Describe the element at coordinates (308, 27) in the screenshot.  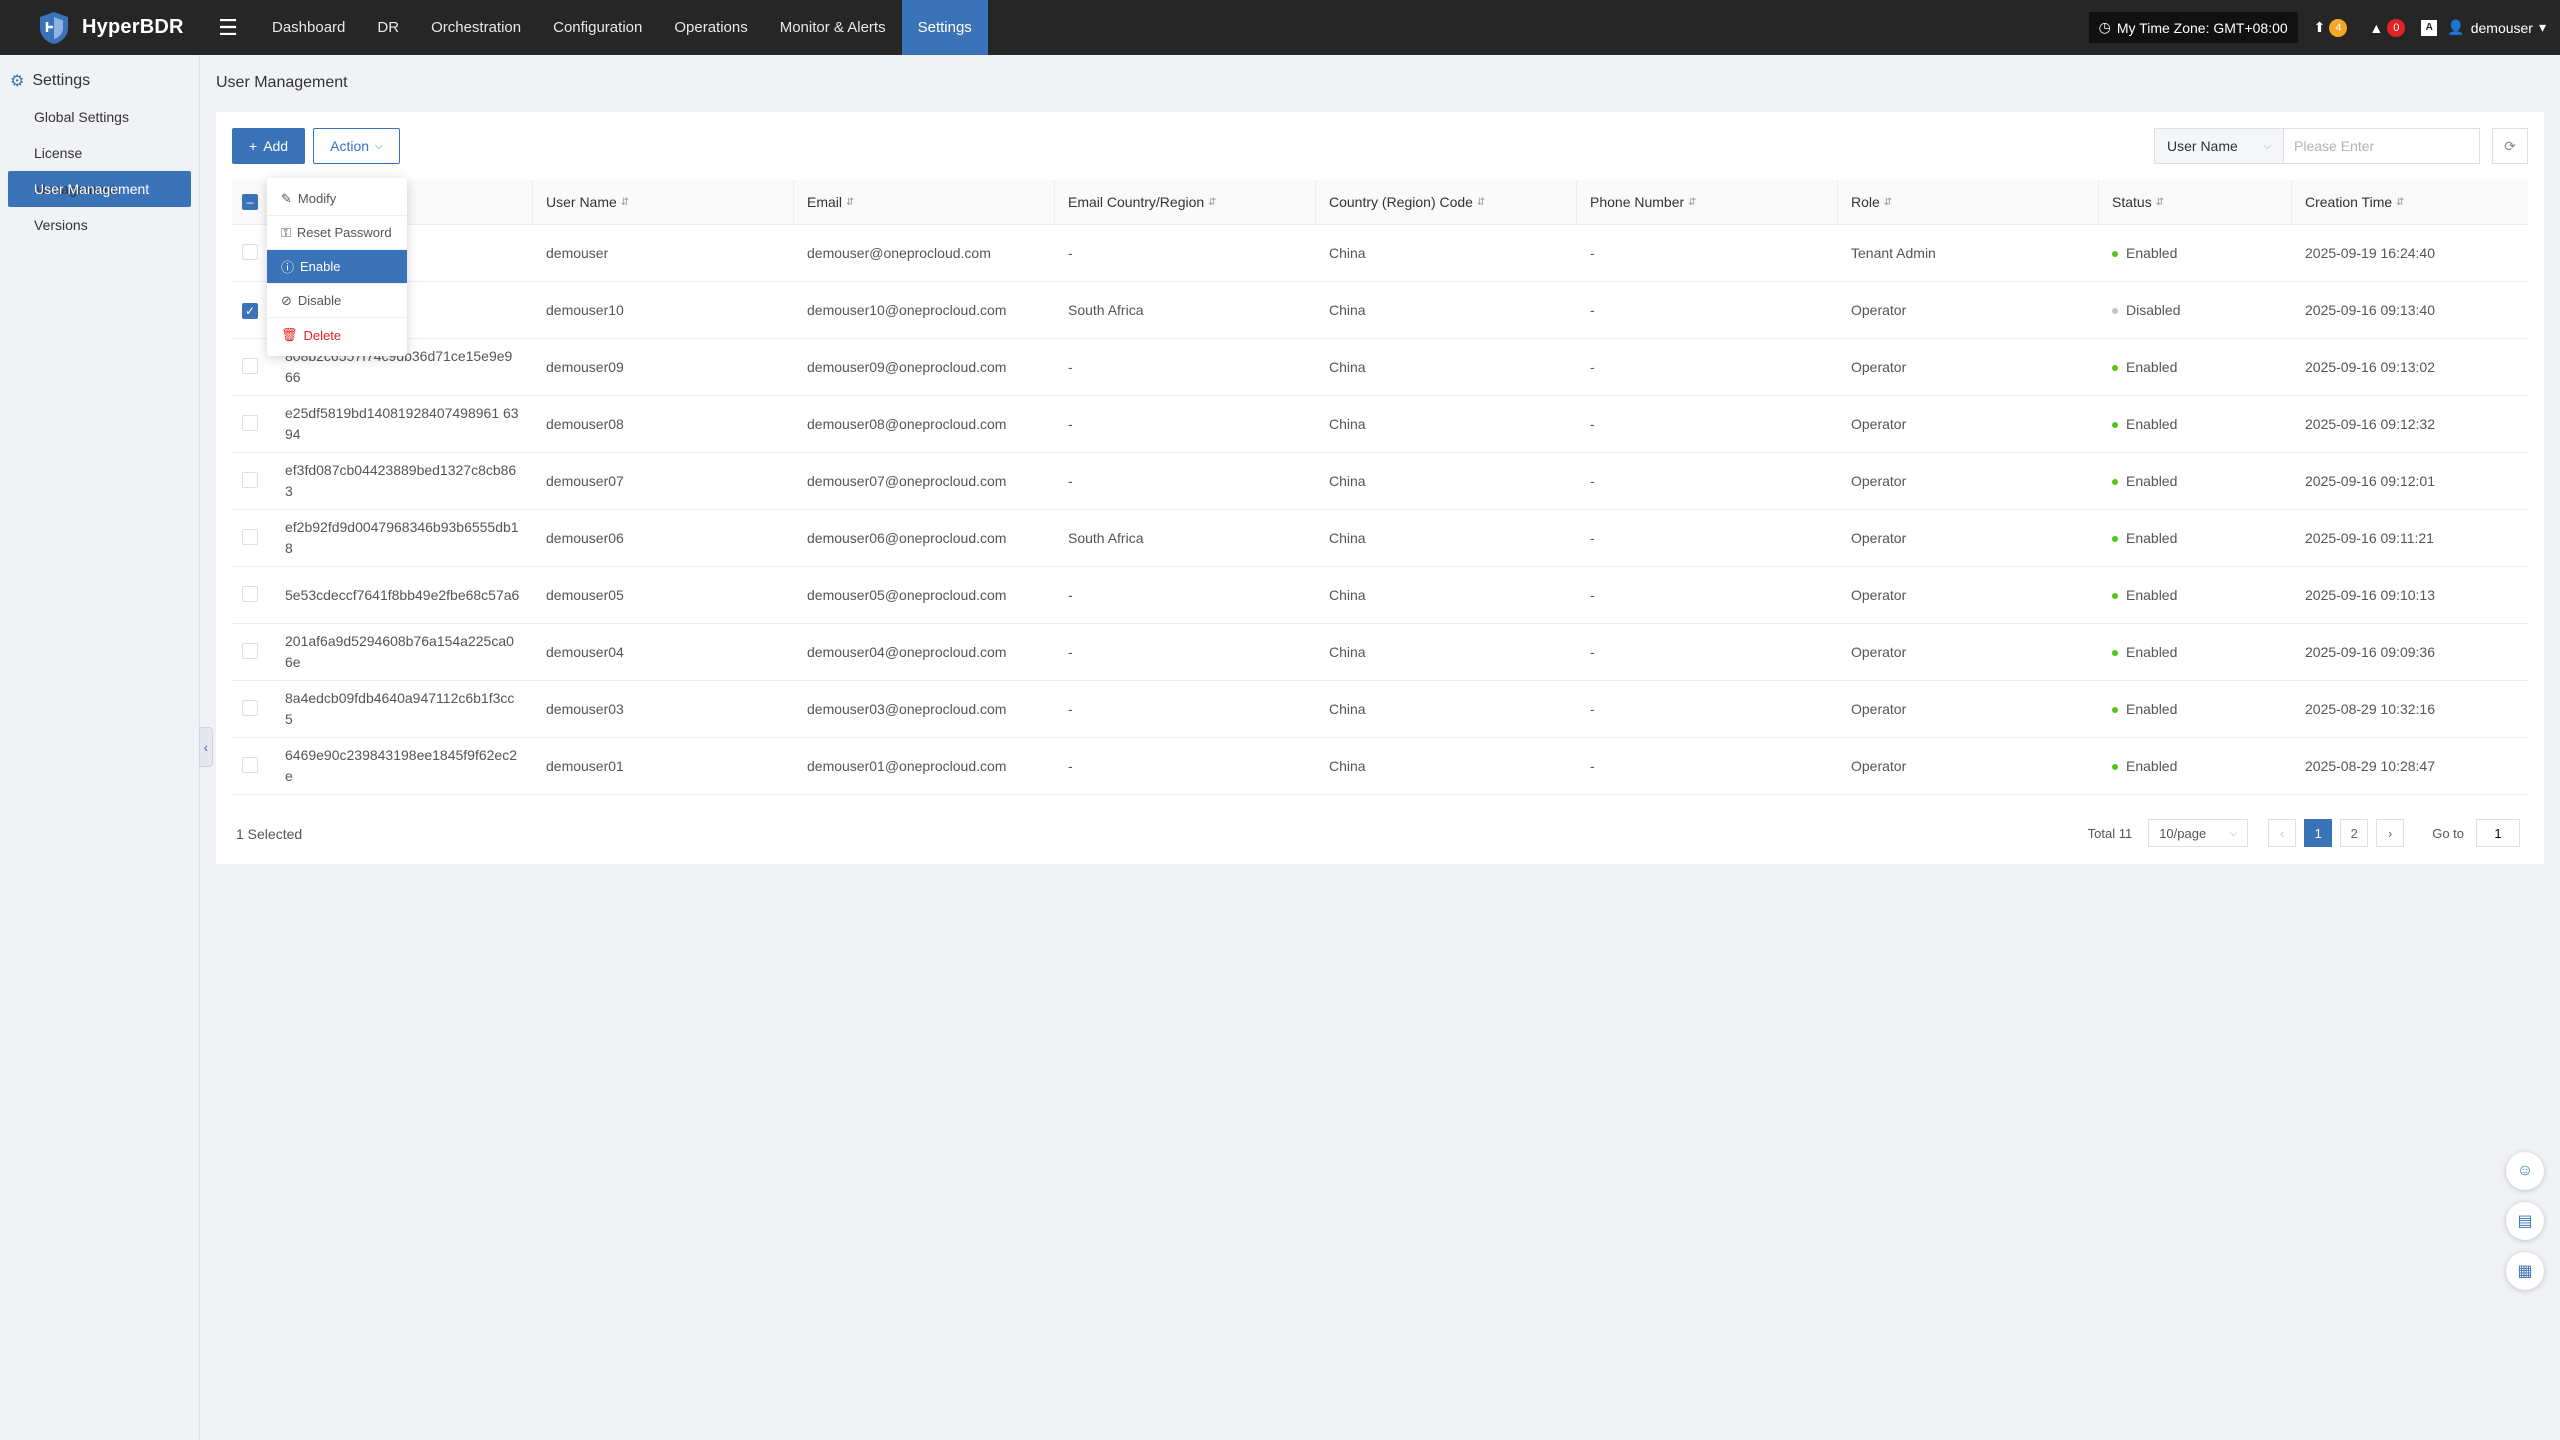
I see `nav-dashboard: Dashboard` at that location.